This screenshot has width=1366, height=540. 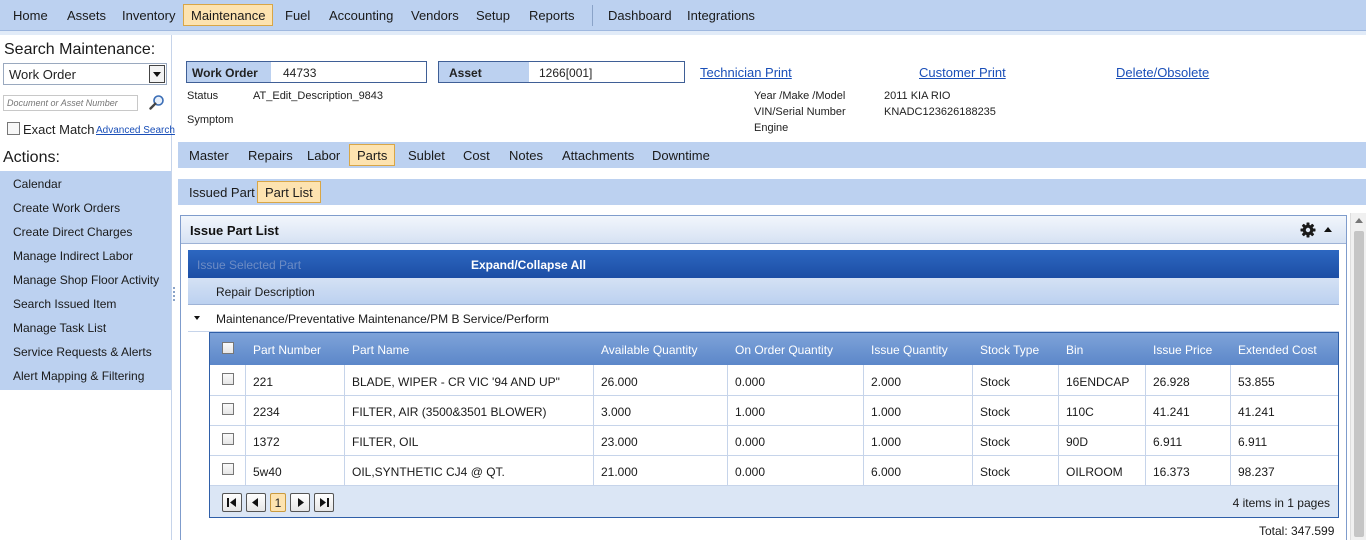 What do you see at coordinates (318, 96) in the screenshot?
I see `status-value: AT_Edit_Description_9843` at bounding box center [318, 96].